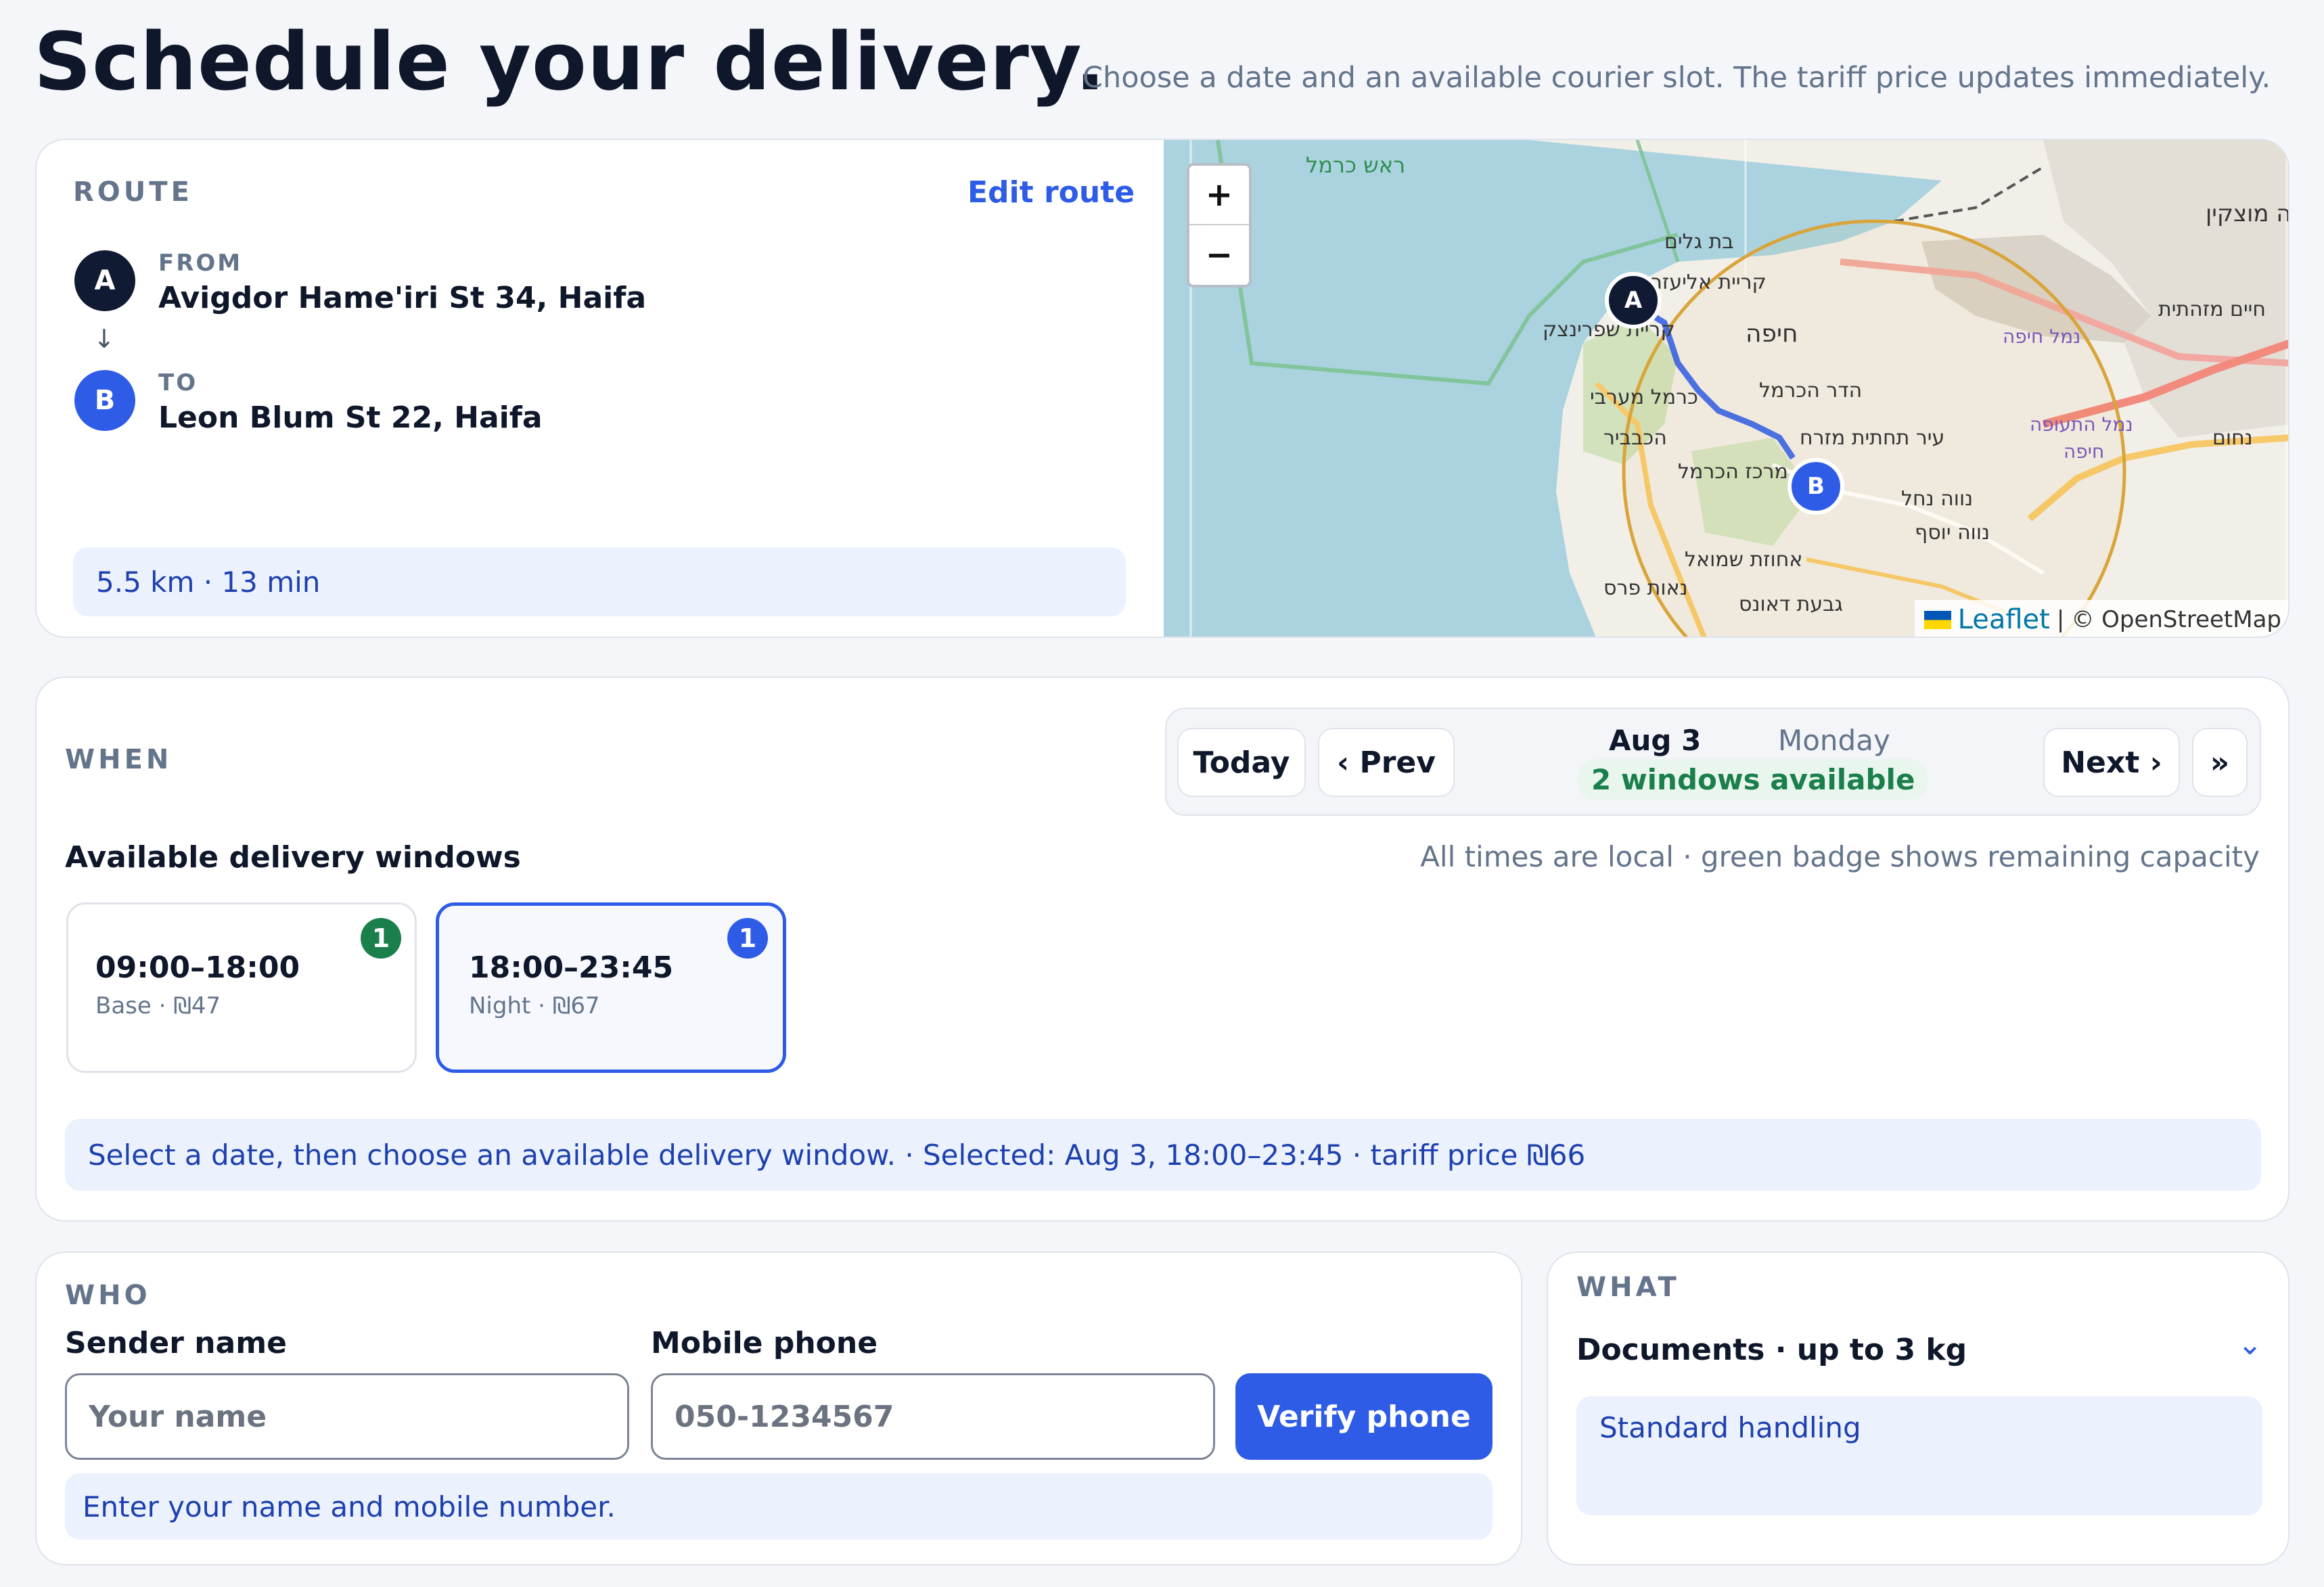  I want to click on route-summary-text: 5.5 km · 13 min, so click(208, 582).